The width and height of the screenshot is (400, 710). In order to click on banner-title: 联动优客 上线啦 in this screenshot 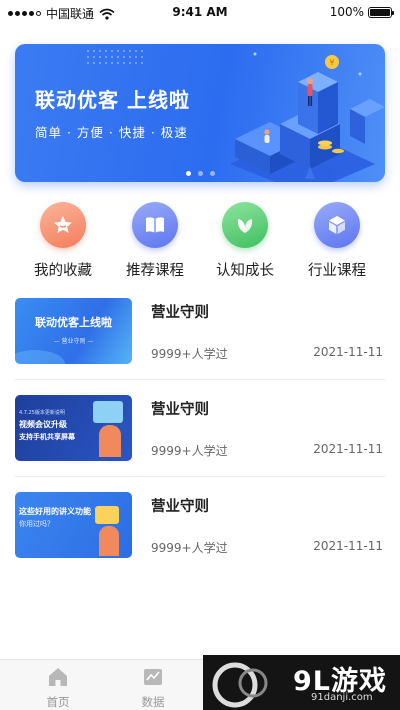, I will do `click(112, 100)`.